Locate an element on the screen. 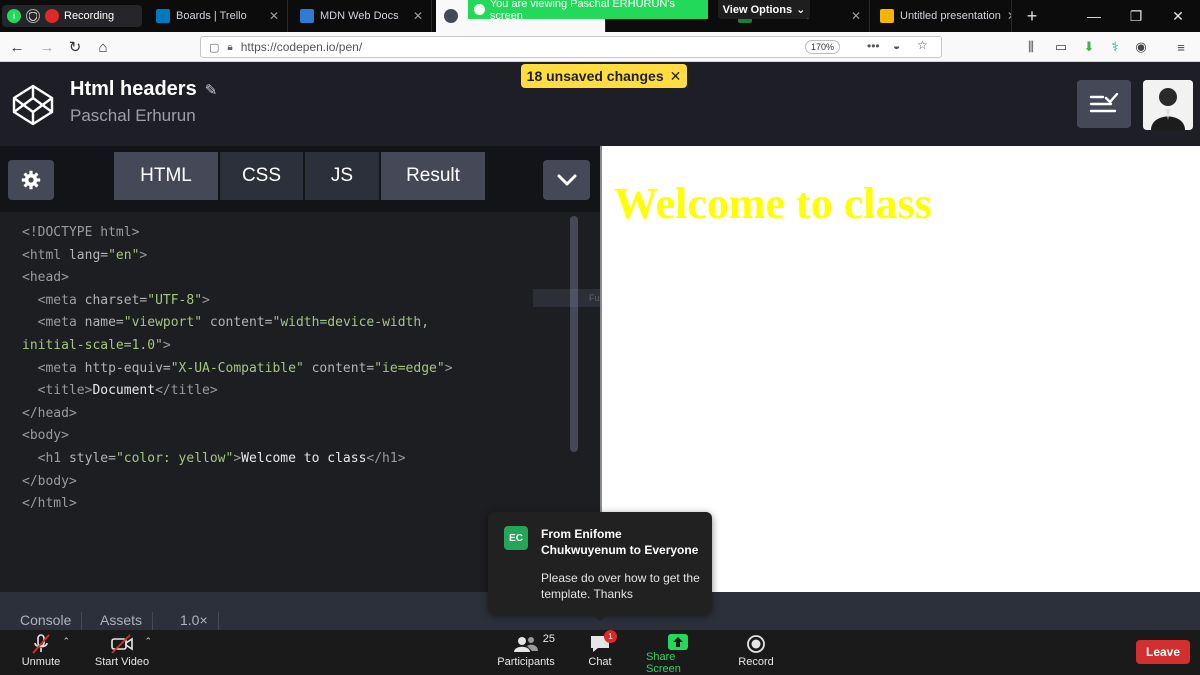 This screenshot has height=675, width=1200. video-muted-icon is located at coordinates (122, 644).